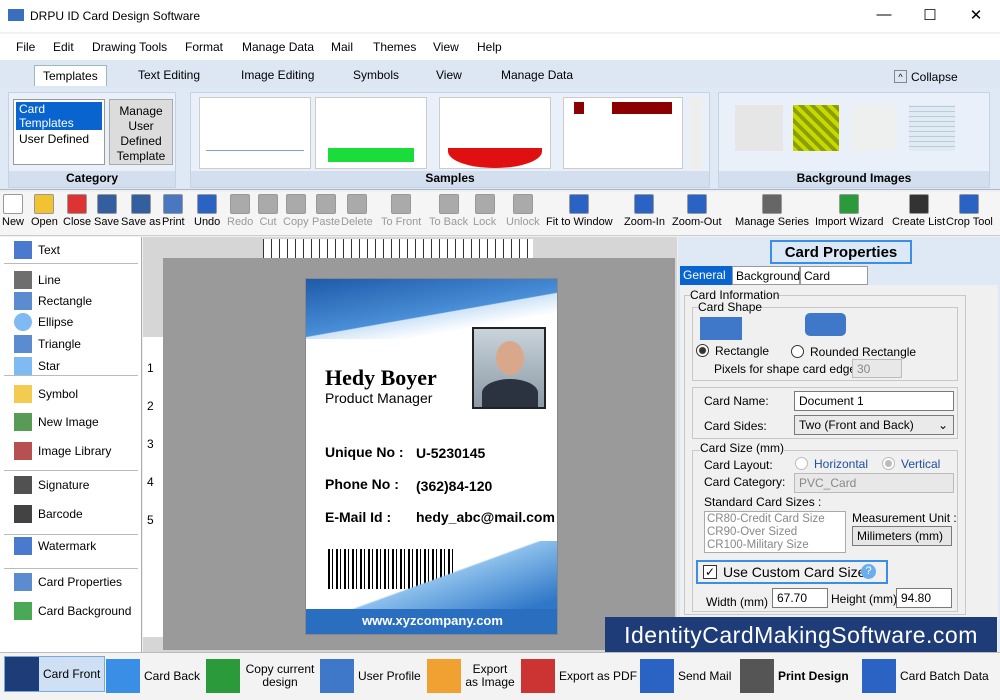 This screenshot has width=1000, height=700. I want to click on to-back-button: To Back, so click(448, 211).